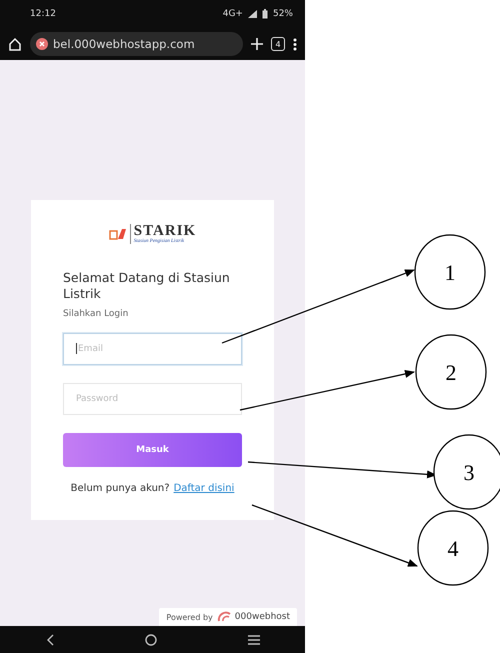 The image size is (500, 653). What do you see at coordinates (152, 398) in the screenshot?
I see `input-field: Password` at bounding box center [152, 398].